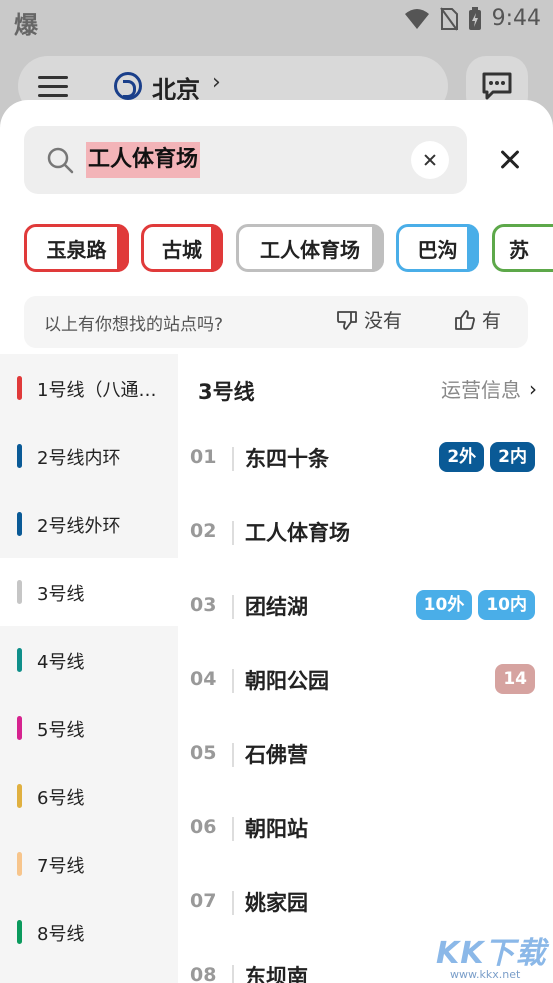 This screenshot has height=983, width=553. What do you see at coordinates (491, 953) in the screenshot?
I see `watermark-text: KK下载` at bounding box center [491, 953].